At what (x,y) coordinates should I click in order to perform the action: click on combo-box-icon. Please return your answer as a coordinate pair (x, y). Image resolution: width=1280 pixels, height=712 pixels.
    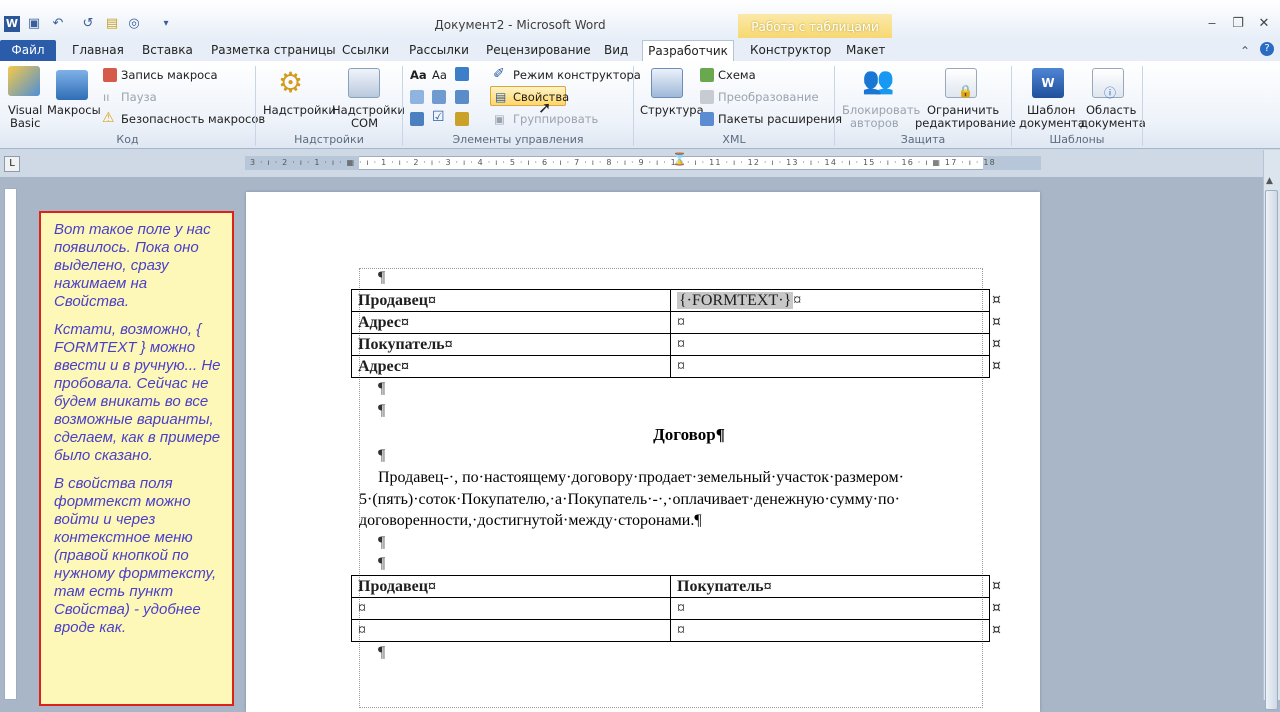
    Looking at the image, I should click on (439, 97).